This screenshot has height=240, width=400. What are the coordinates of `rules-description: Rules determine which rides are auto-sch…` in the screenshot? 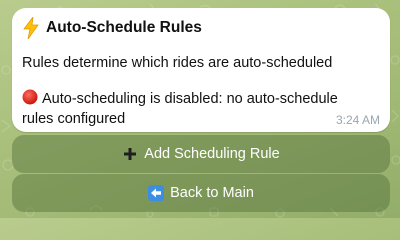 It's located at (177, 63).